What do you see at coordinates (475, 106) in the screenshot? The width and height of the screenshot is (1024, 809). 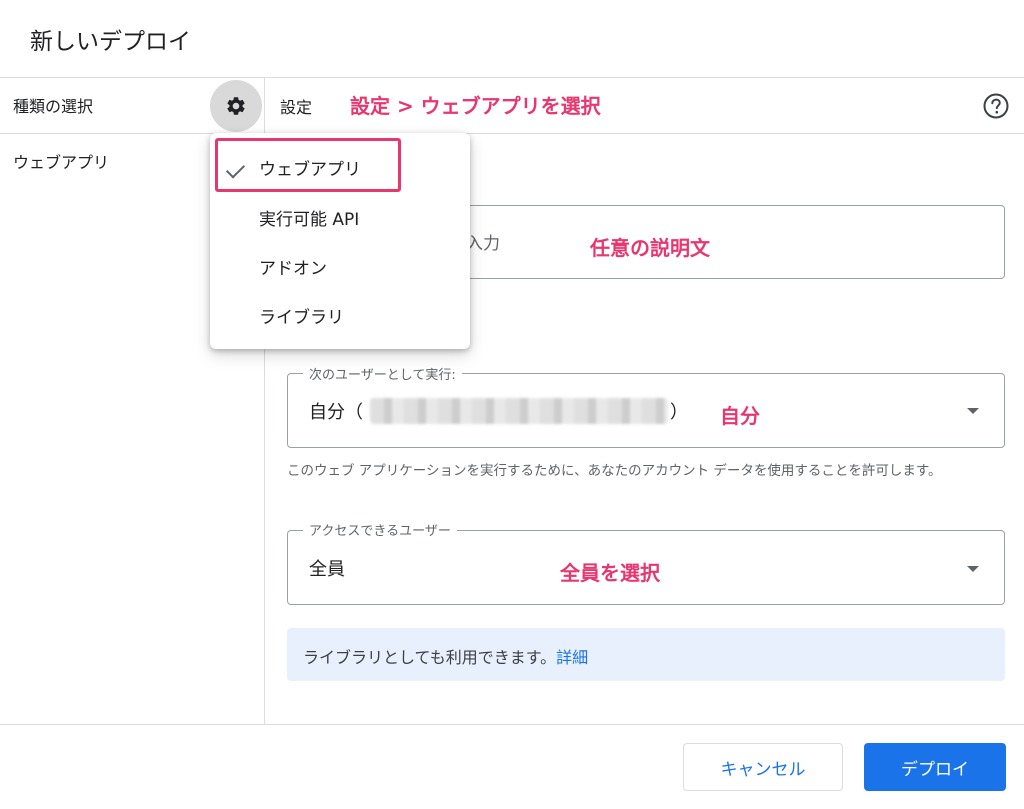 I see `annotation-settings: 設定 > ウェブアプリを選択` at bounding box center [475, 106].